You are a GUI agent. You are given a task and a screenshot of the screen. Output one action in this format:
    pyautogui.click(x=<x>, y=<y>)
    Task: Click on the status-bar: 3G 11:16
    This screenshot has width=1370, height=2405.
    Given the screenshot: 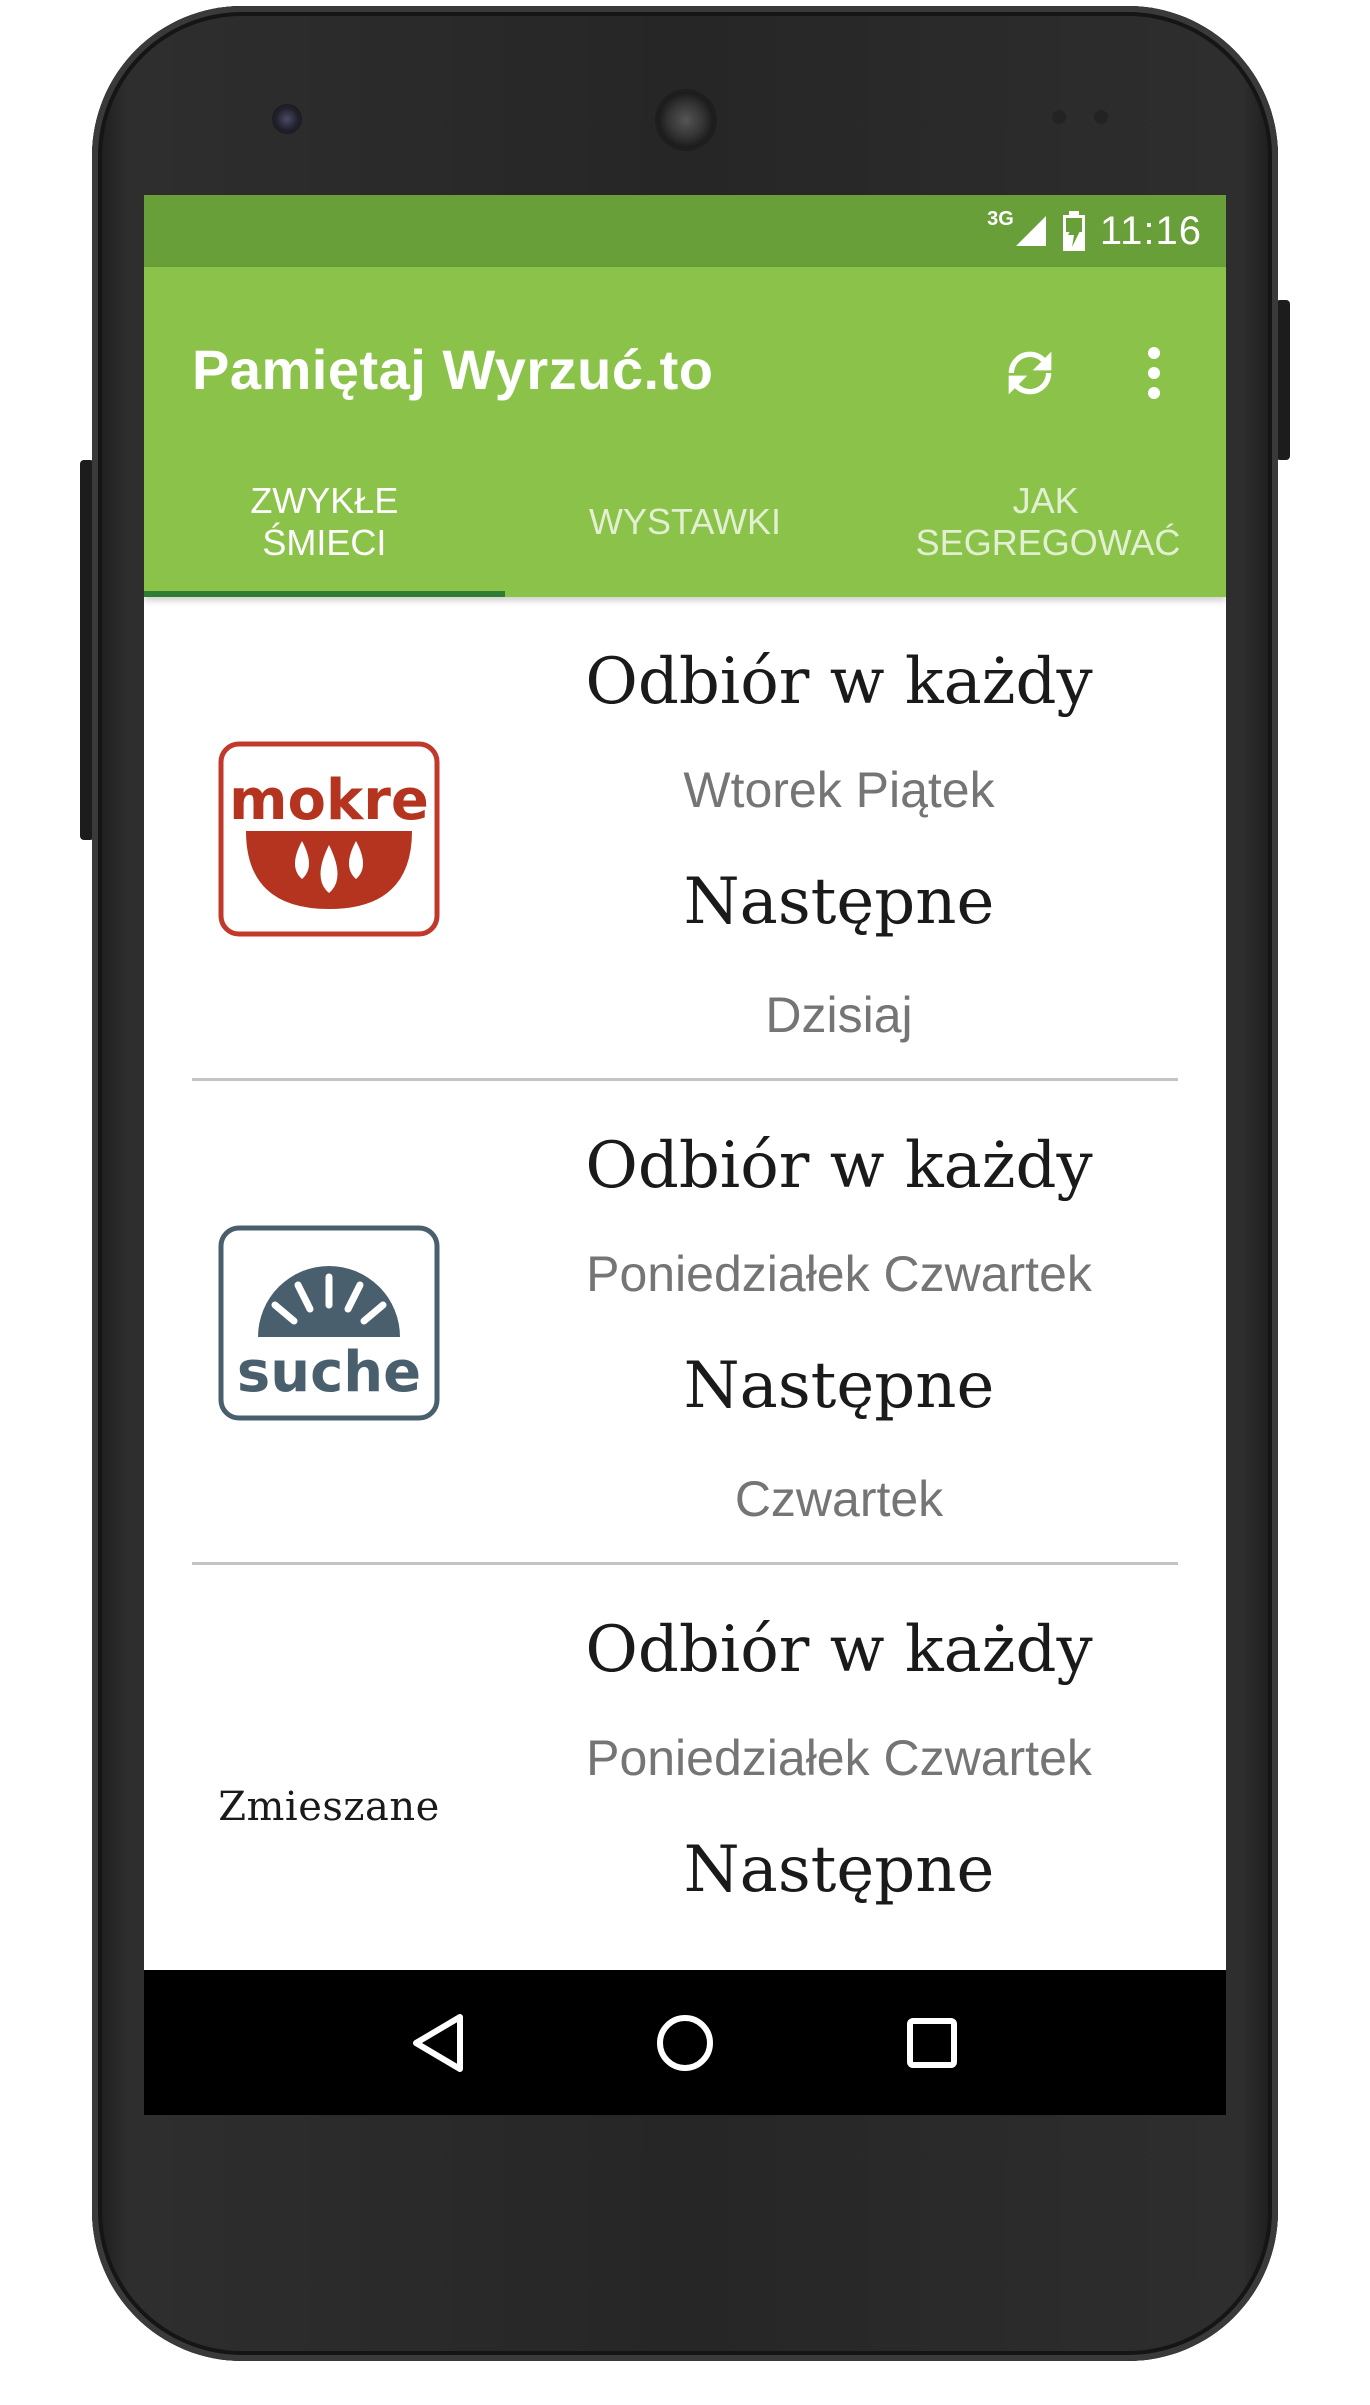 What is the action you would take?
    pyautogui.click(x=685, y=231)
    